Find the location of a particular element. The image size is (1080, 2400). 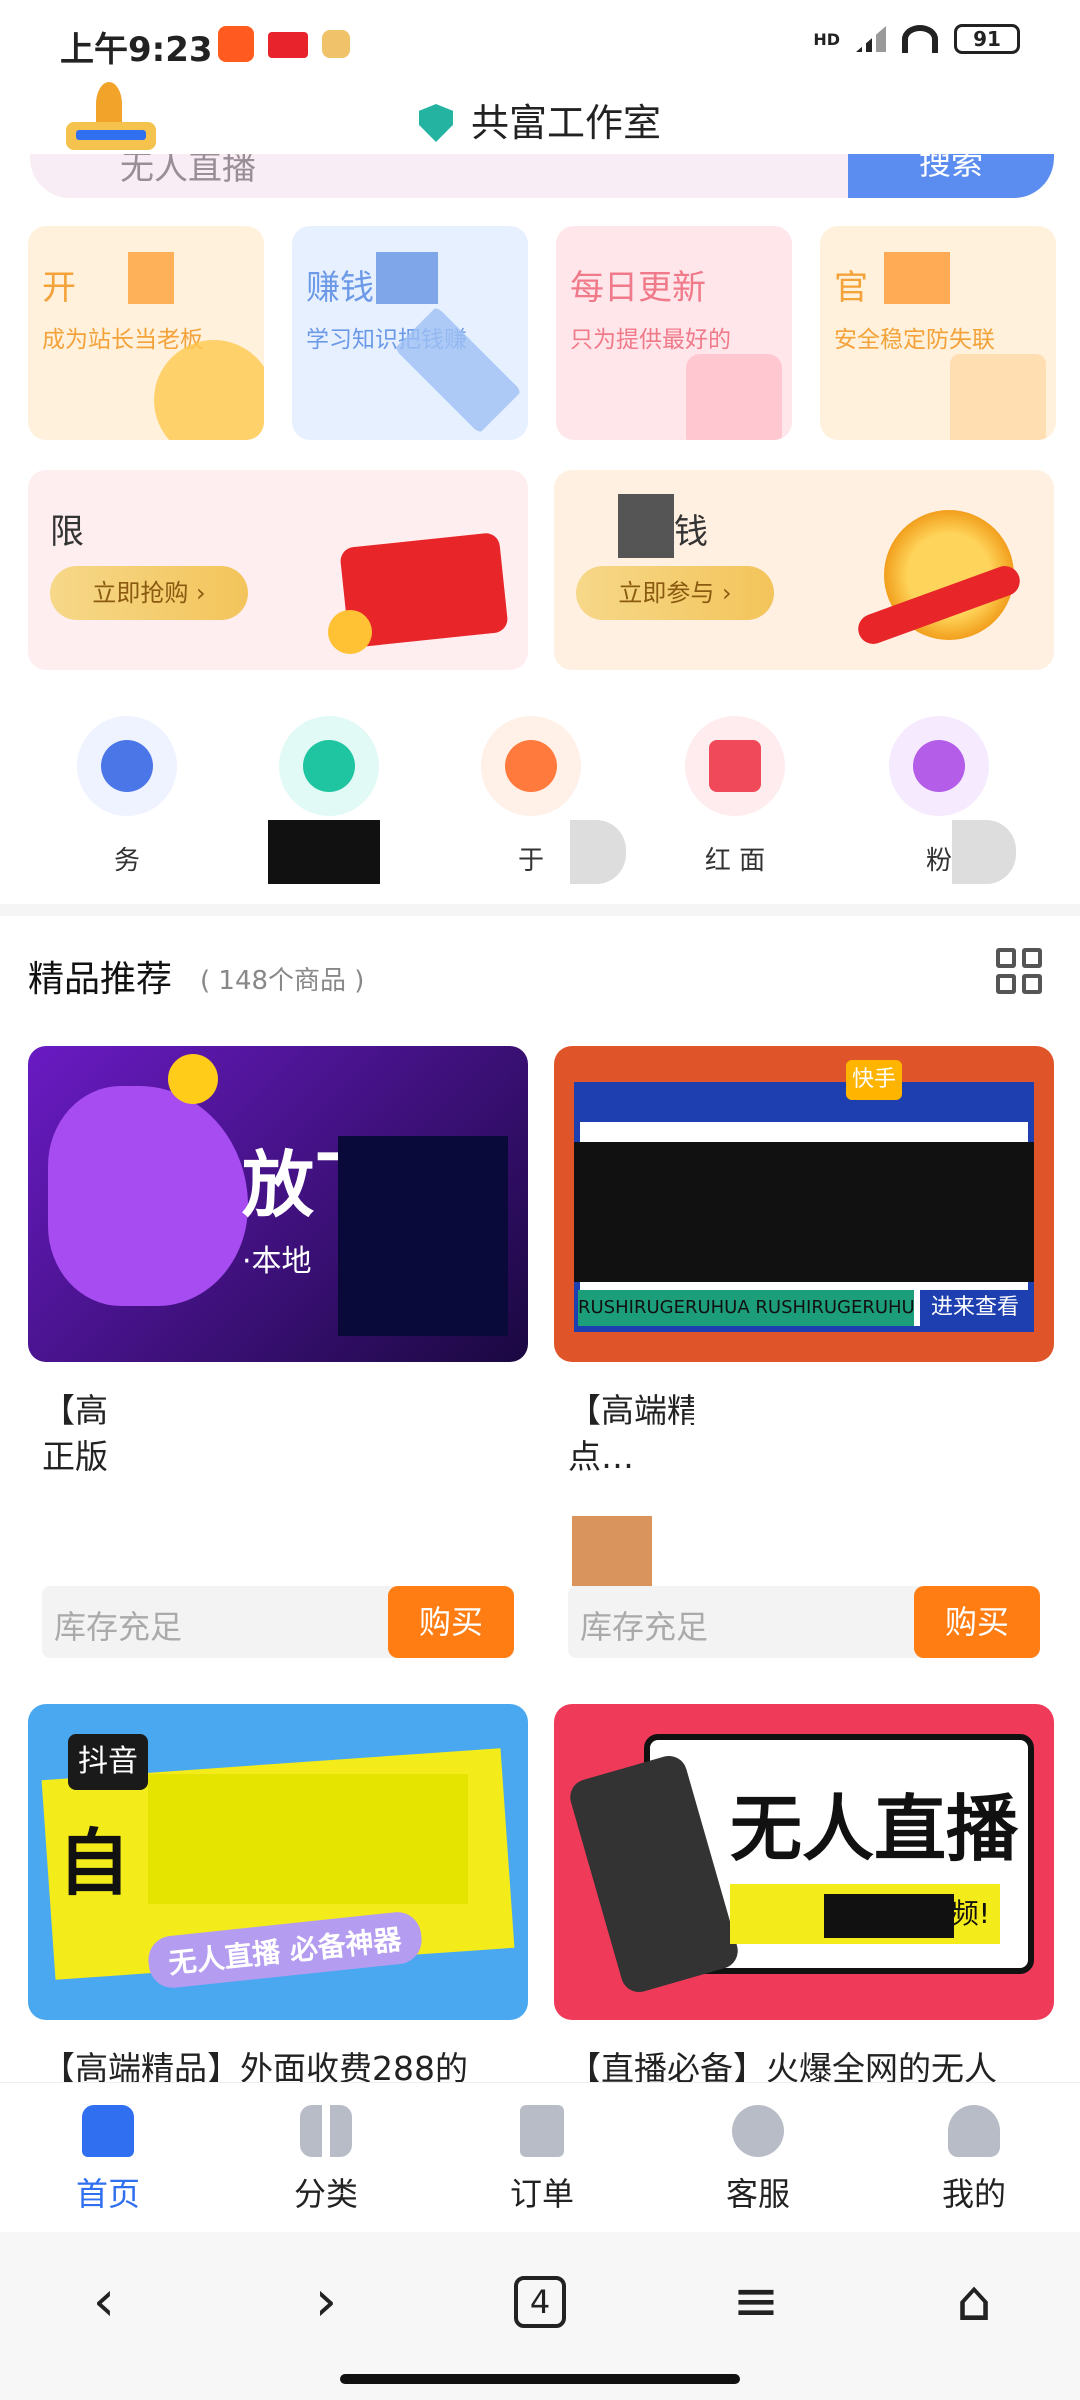

forward-icon: › is located at coordinates (326, 2302).